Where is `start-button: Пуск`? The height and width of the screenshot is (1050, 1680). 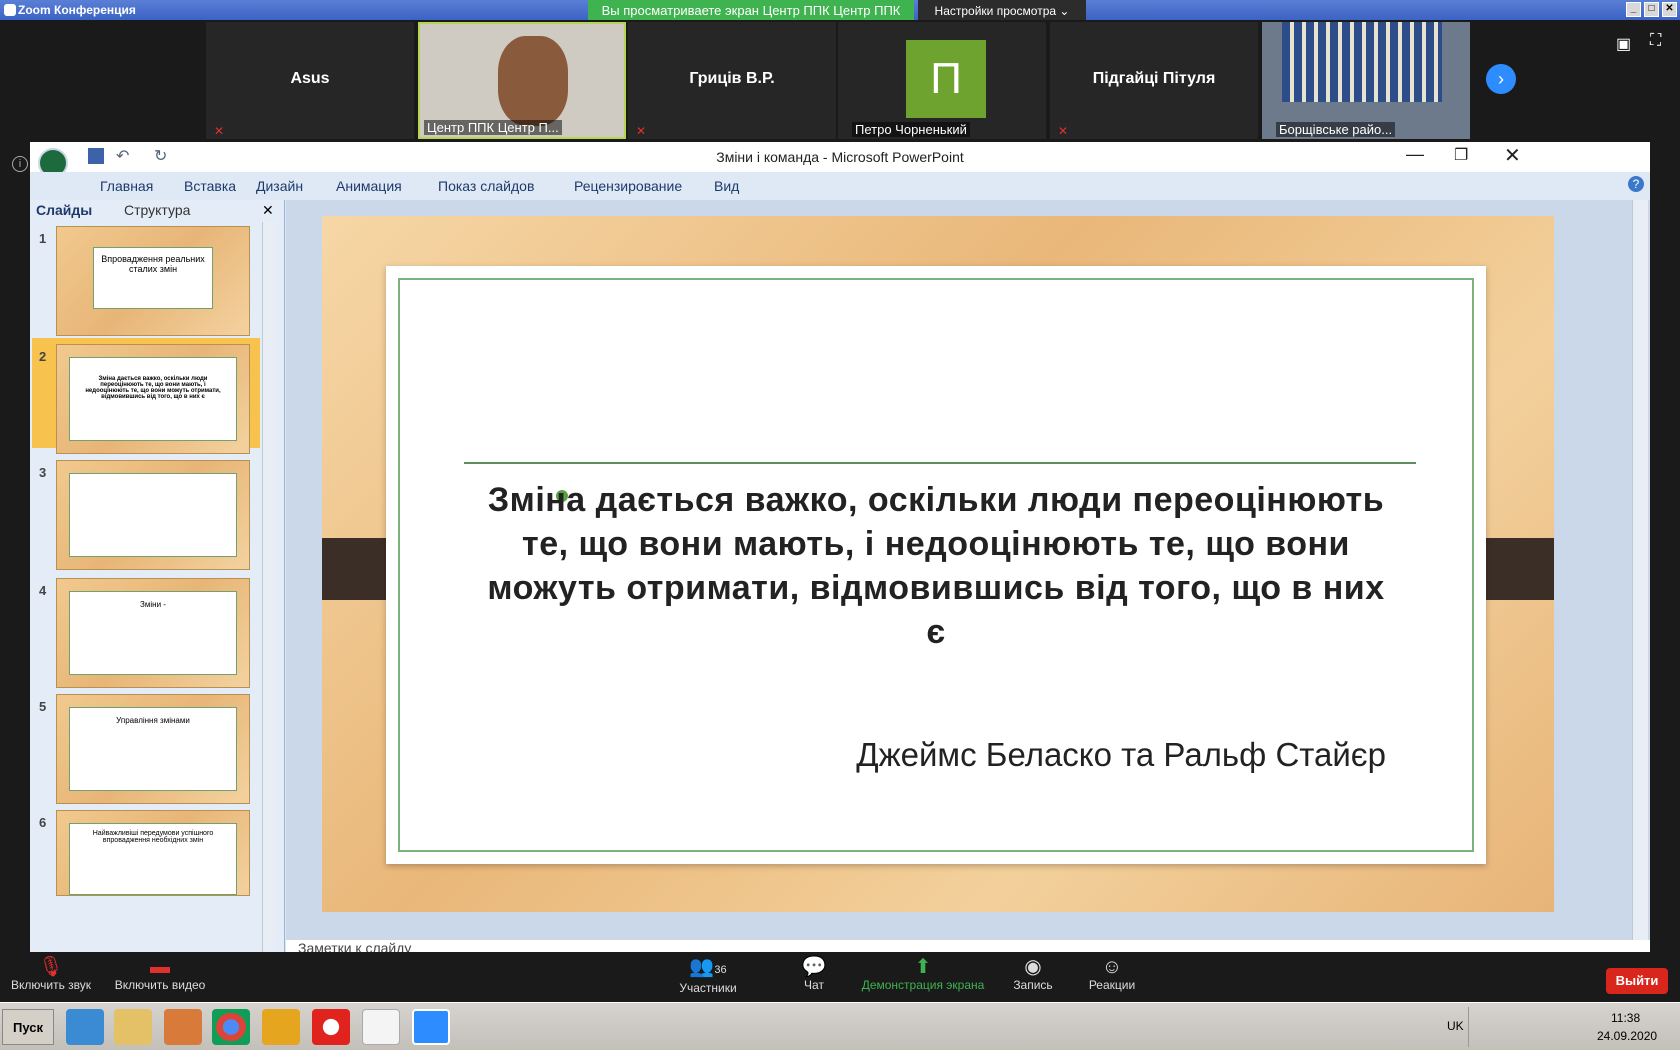
start-button: Пуск is located at coordinates (28, 1027).